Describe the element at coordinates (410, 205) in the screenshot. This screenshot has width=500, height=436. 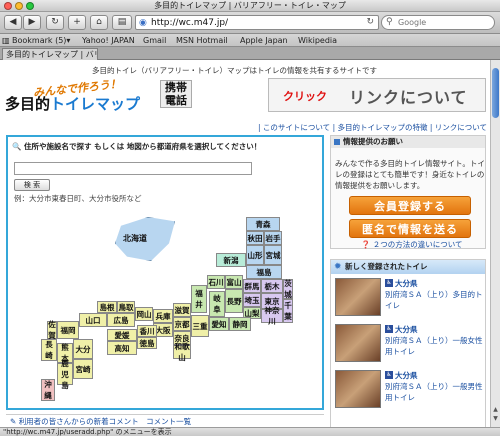
I see `member-register-button: 会員登録する` at that location.